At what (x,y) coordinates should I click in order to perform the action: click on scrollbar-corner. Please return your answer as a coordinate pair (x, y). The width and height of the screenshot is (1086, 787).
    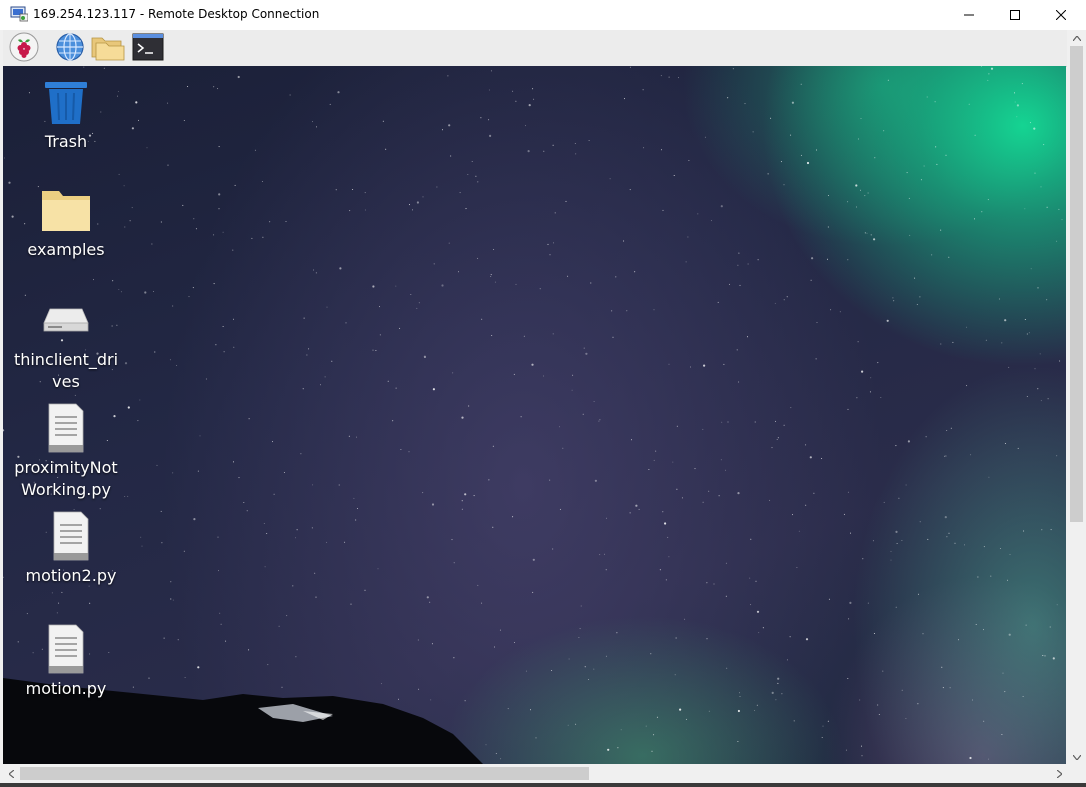
    Looking at the image, I should click on (1076, 774).